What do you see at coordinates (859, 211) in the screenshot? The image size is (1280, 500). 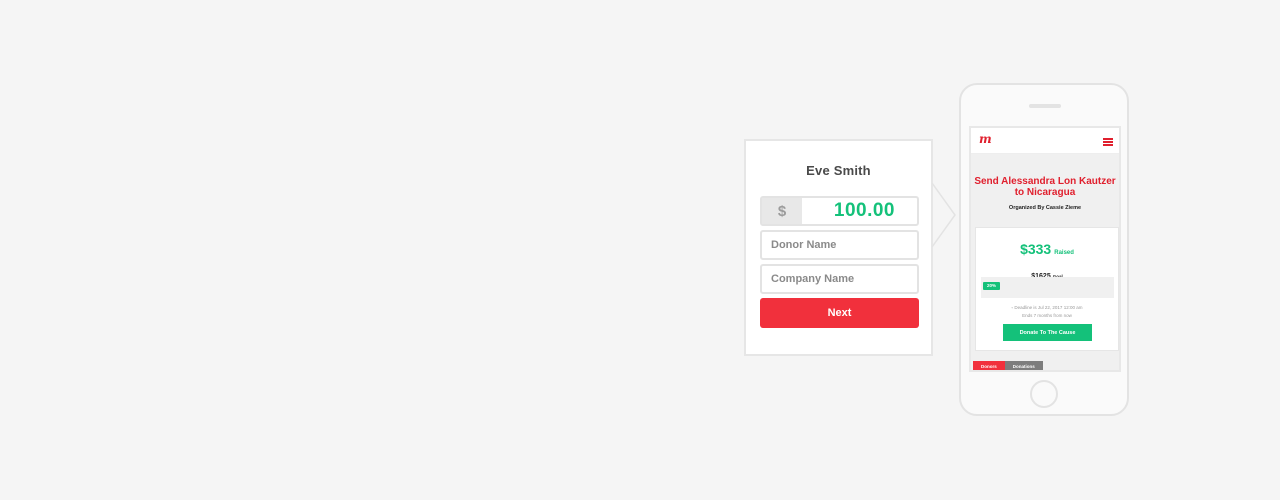 I see `amount-value: 100.00` at bounding box center [859, 211].